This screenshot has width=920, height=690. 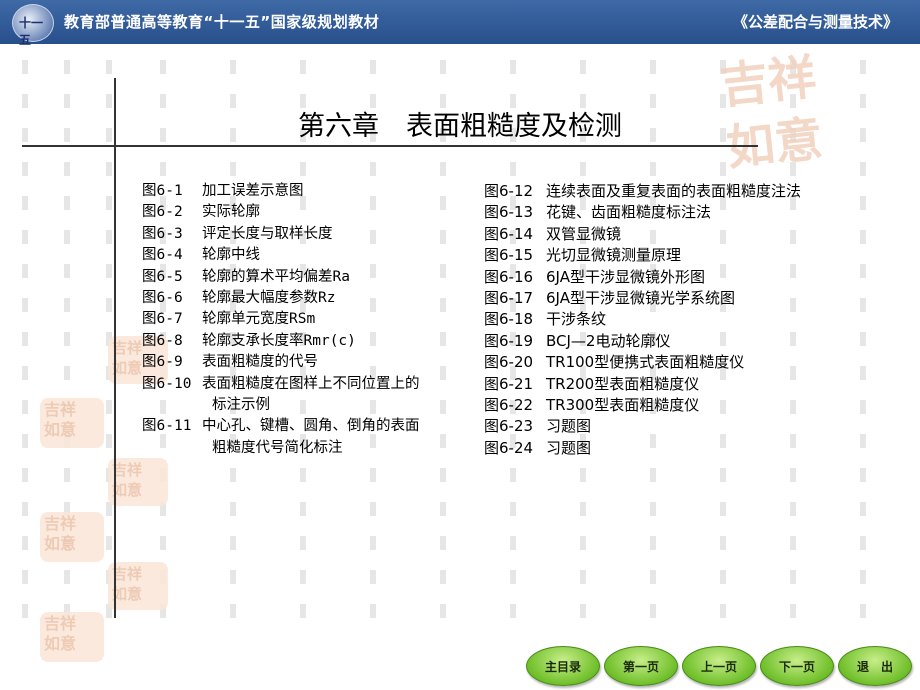 What do you see at coordinates (641, 666) in the screenshot?
I see `first-page-button: 第一页` at bounding box center [641, 666].